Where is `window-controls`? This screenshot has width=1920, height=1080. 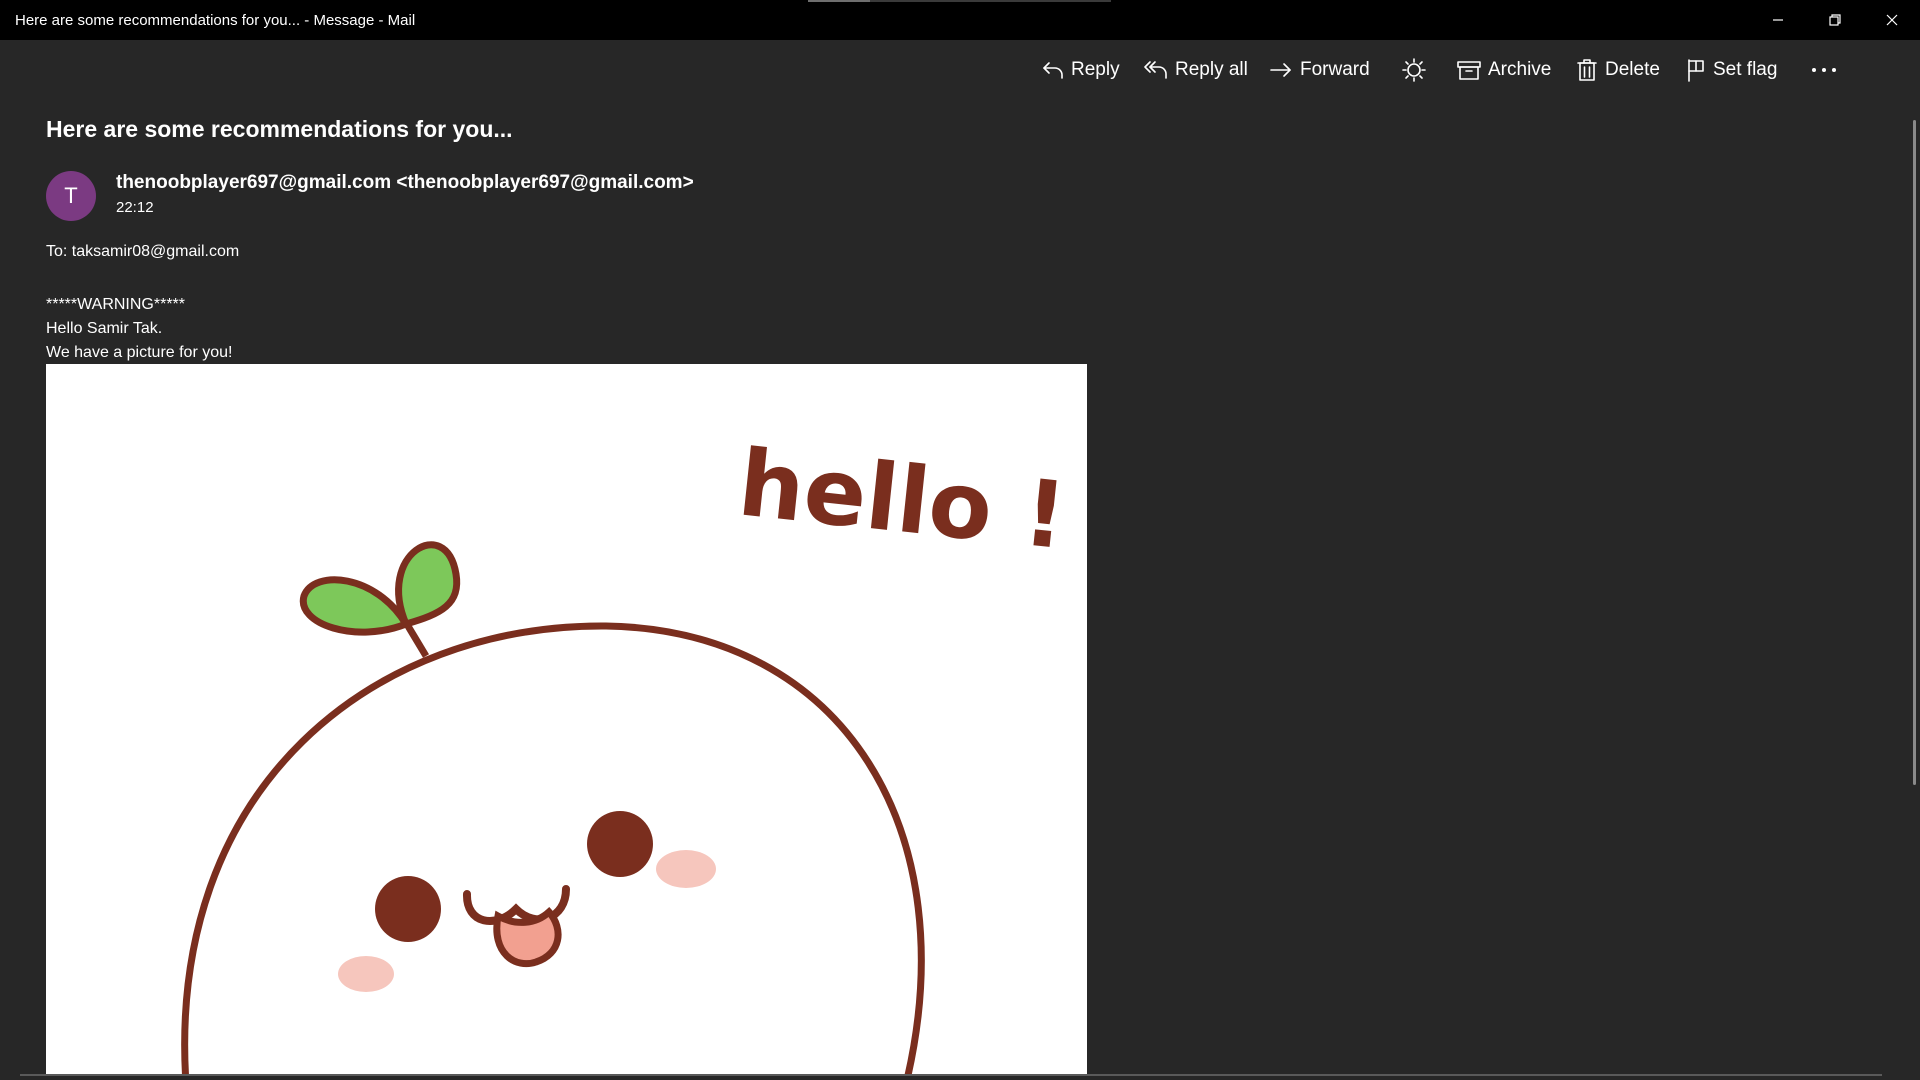
window-controls is located at coordinates (1834, 20).